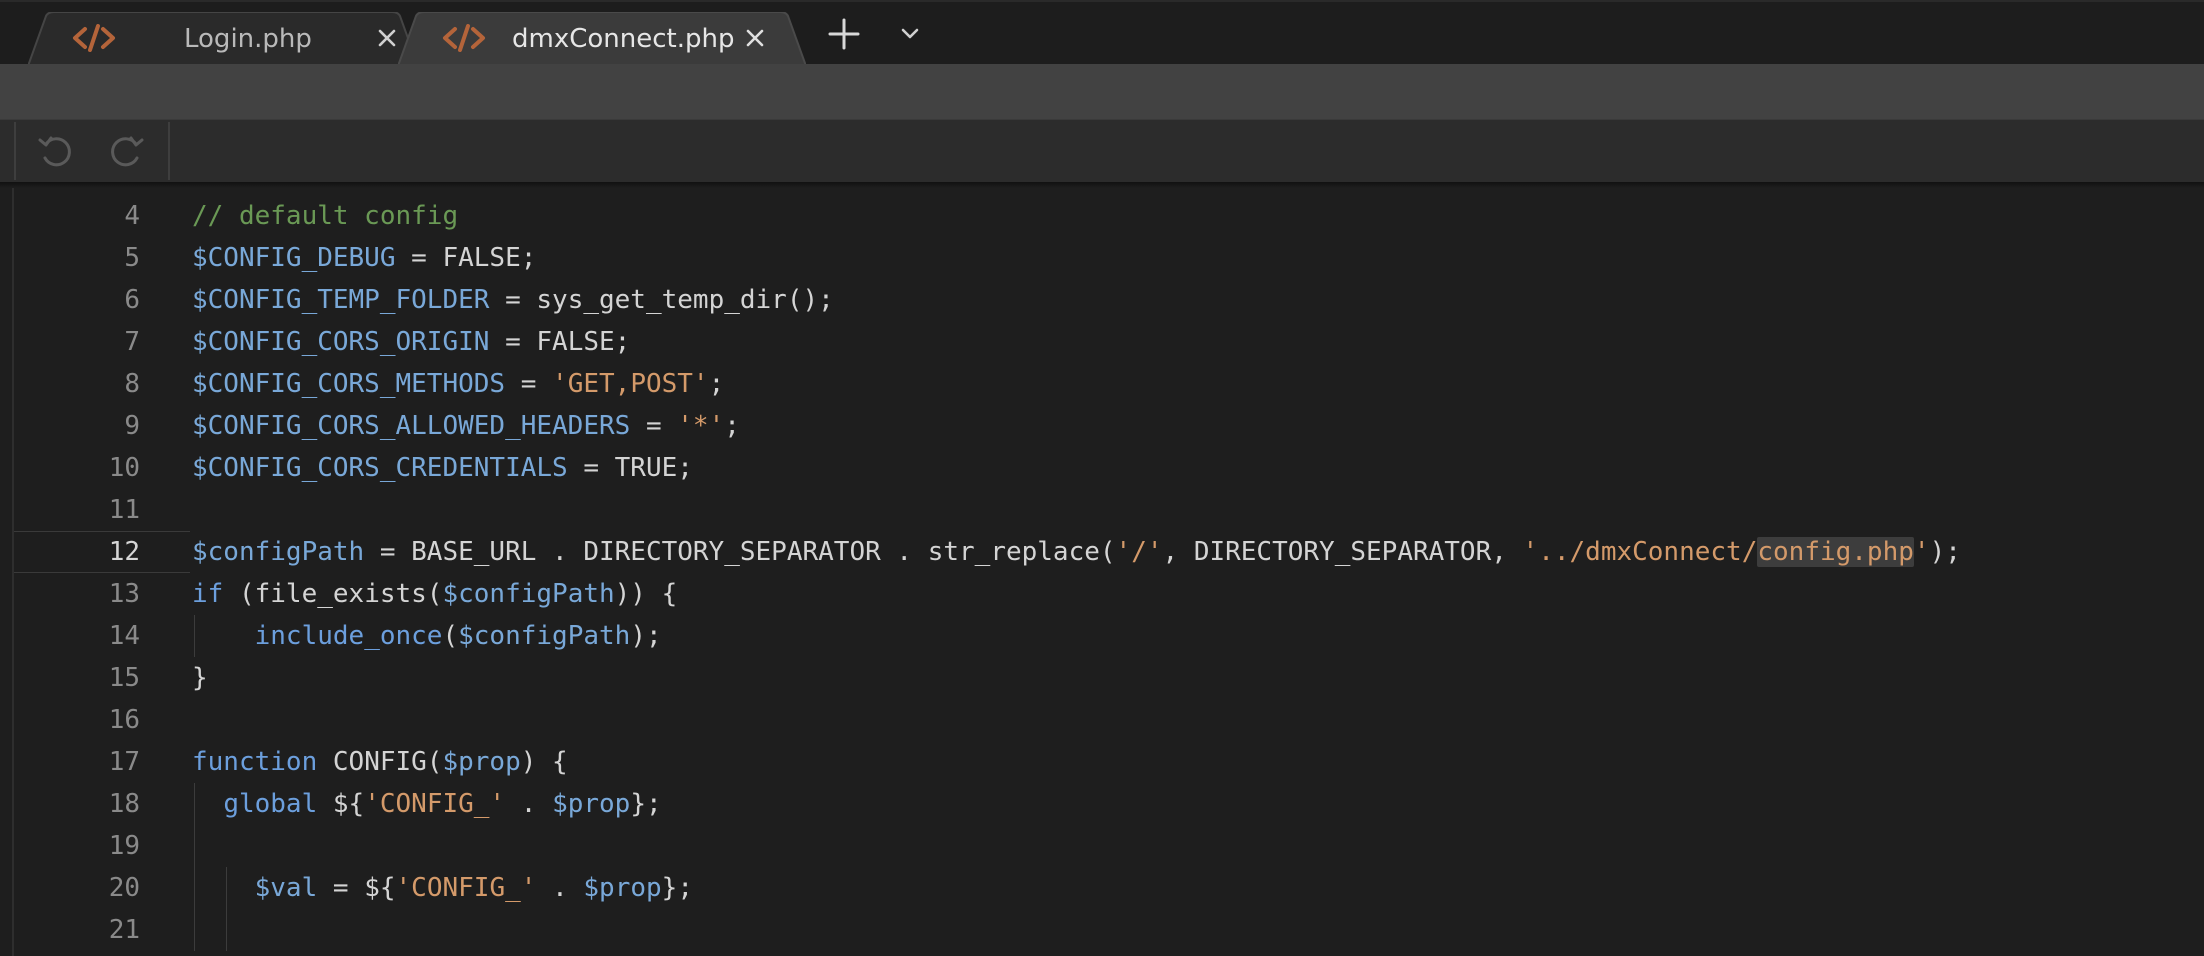  Describe the element at coordinates (844, 34) in the screenshot. I see `plus-icon` at that location.